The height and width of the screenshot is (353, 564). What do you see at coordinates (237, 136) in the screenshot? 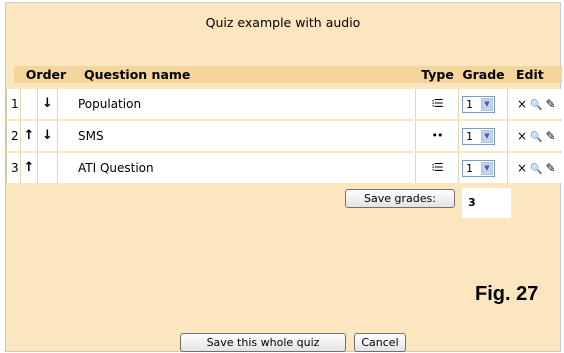
I see `question-name: SMS` at bounding box center [237, 136].